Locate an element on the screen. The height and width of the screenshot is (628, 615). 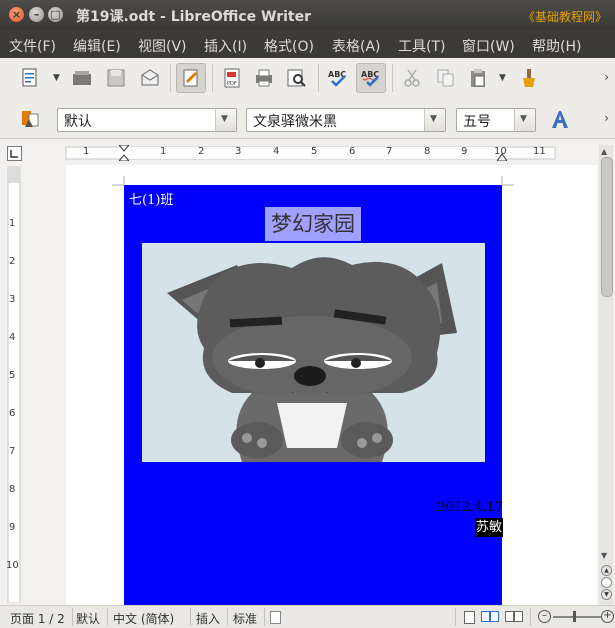
vruler-tick: 4 is located at coordinates (12, 337).